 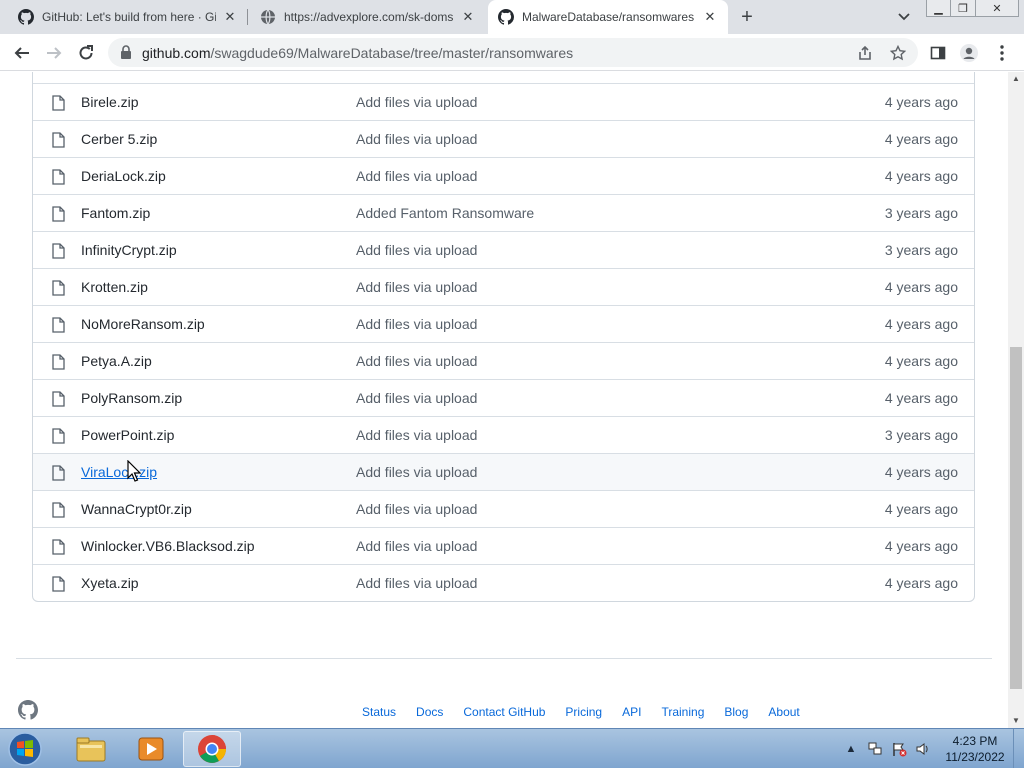 I want to click on file-name-link: Xyeta.zip, so click(x=110, y=583).